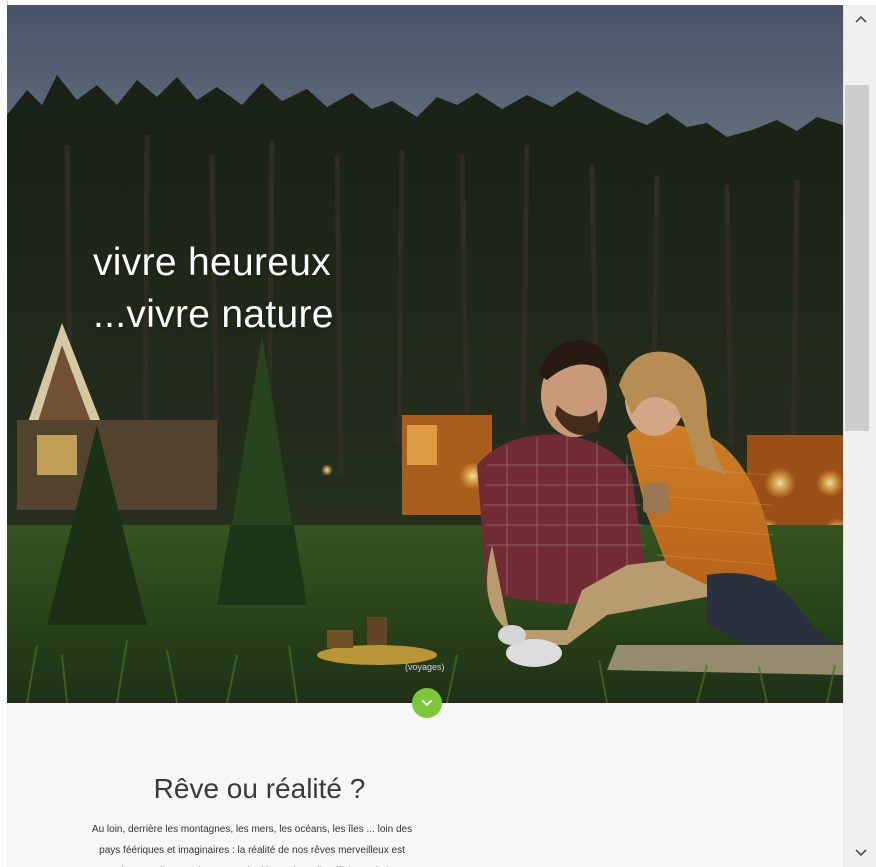 The width and height of the screenshot is (876, 867). I want to click on chevron-down-icon, so click(427, 703).